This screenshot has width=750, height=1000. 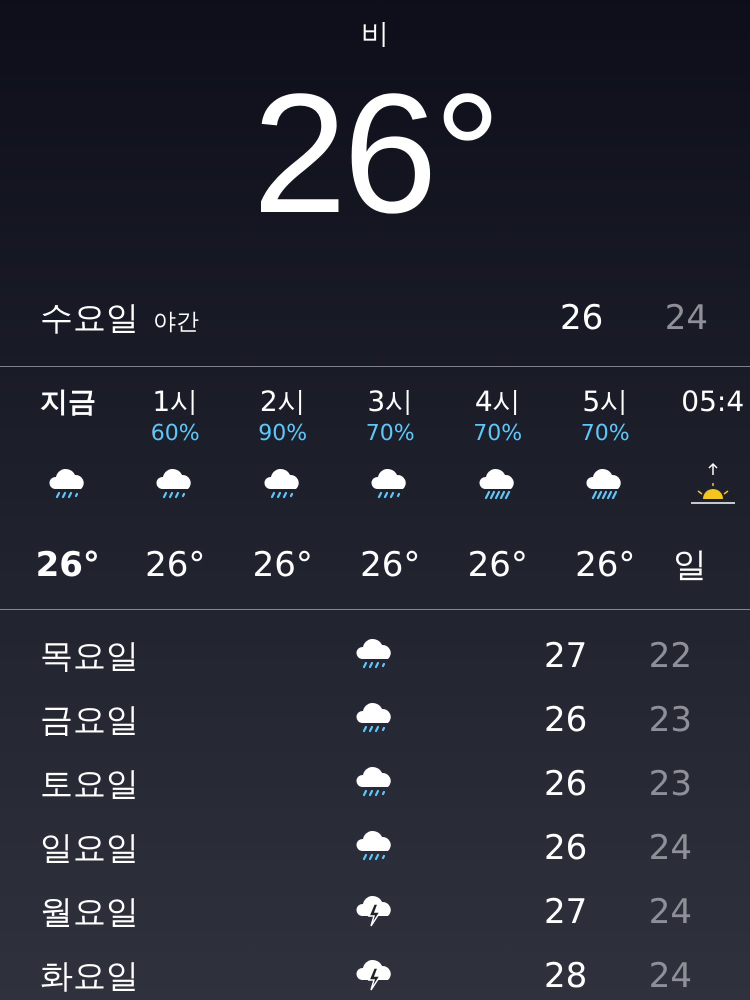 I want to click on hour-label: 5시, so click(x=605, y=402).